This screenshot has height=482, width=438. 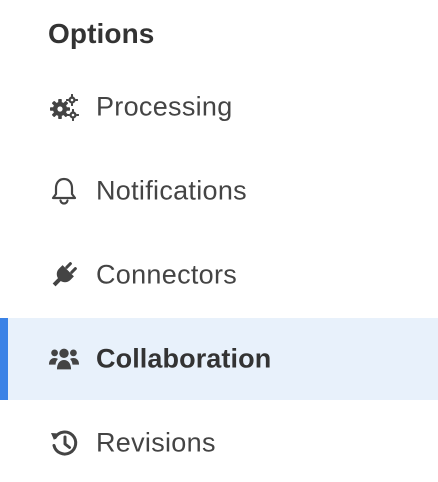 I want to click on plug-icon, so click(x=64, y=275).